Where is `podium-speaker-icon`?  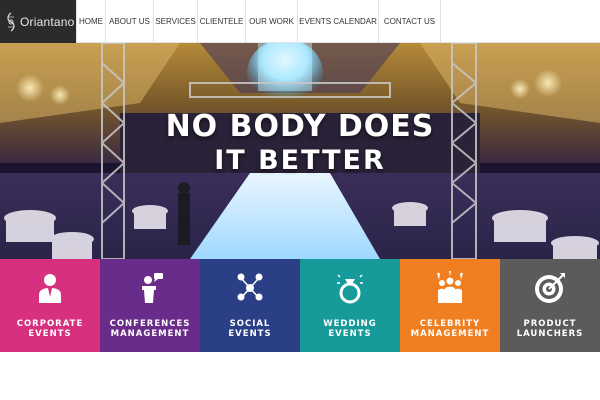 podium-speaker-icon is located at coordinates (152, 288).